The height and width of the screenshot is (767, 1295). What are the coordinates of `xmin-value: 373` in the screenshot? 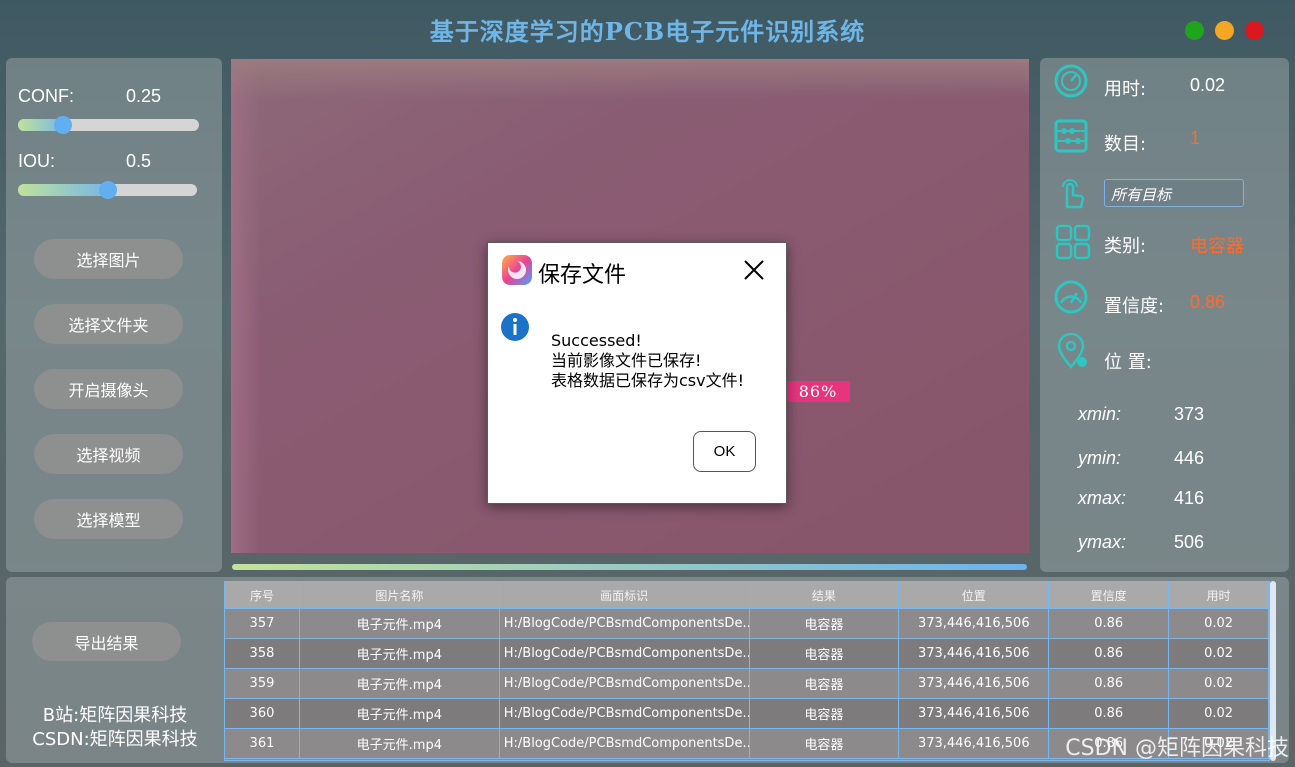 It's located at (1189, 414).